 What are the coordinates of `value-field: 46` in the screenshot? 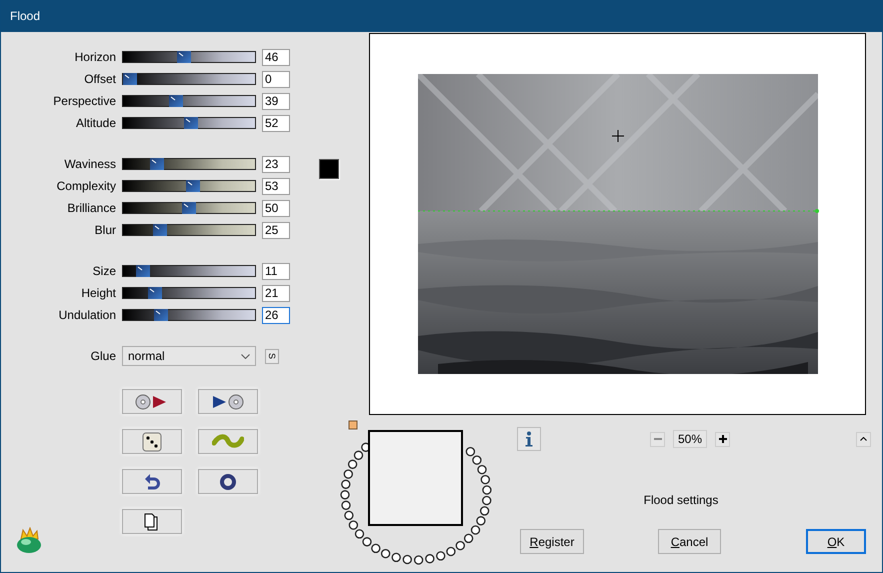 It's located at (276, 57).